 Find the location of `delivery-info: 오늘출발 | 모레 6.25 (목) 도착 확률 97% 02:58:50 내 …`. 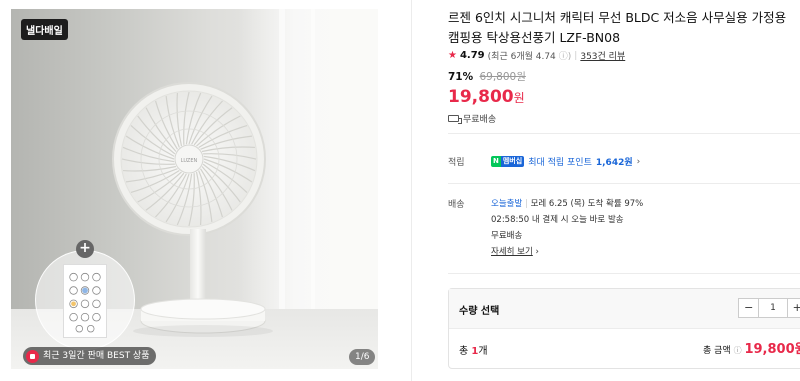

delivery-info: 오늘출발 | 모레 6.25 (목) 도착 확률 97% 02:58:50 내 … is located at coordinates (567, 228).